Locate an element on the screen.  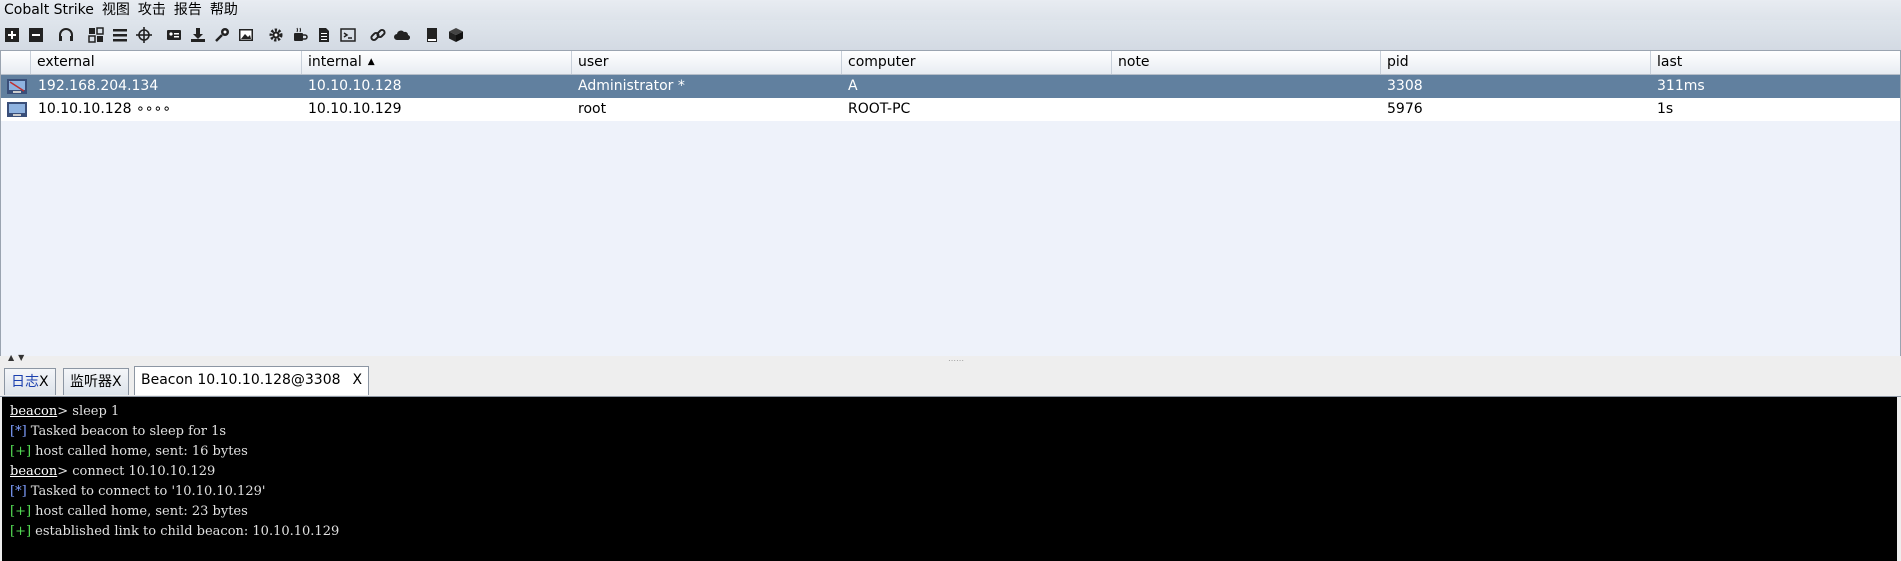
gear-icon is located at coordinates (276, 35).